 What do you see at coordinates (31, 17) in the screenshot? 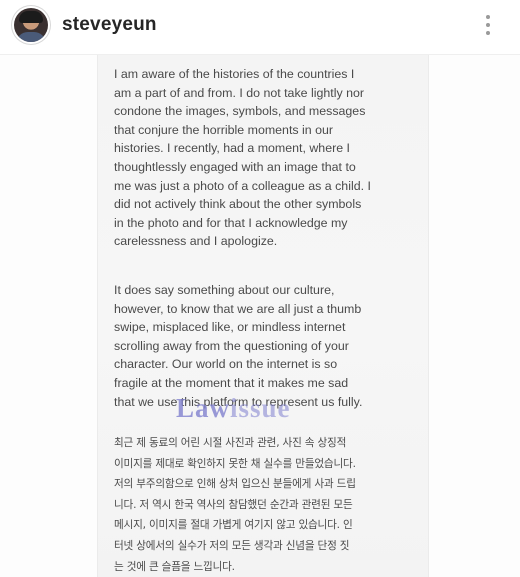
I see `avatar-hair` at bounding box center [31, 17].